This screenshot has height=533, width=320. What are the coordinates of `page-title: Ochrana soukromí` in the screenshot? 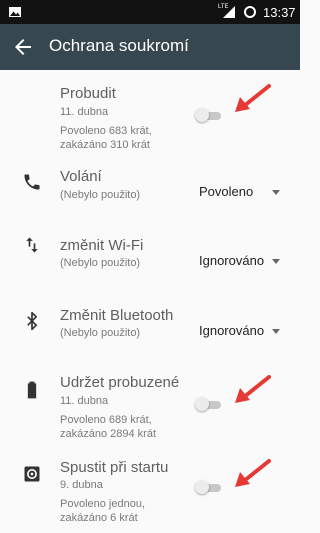 It's located at (119, 45).